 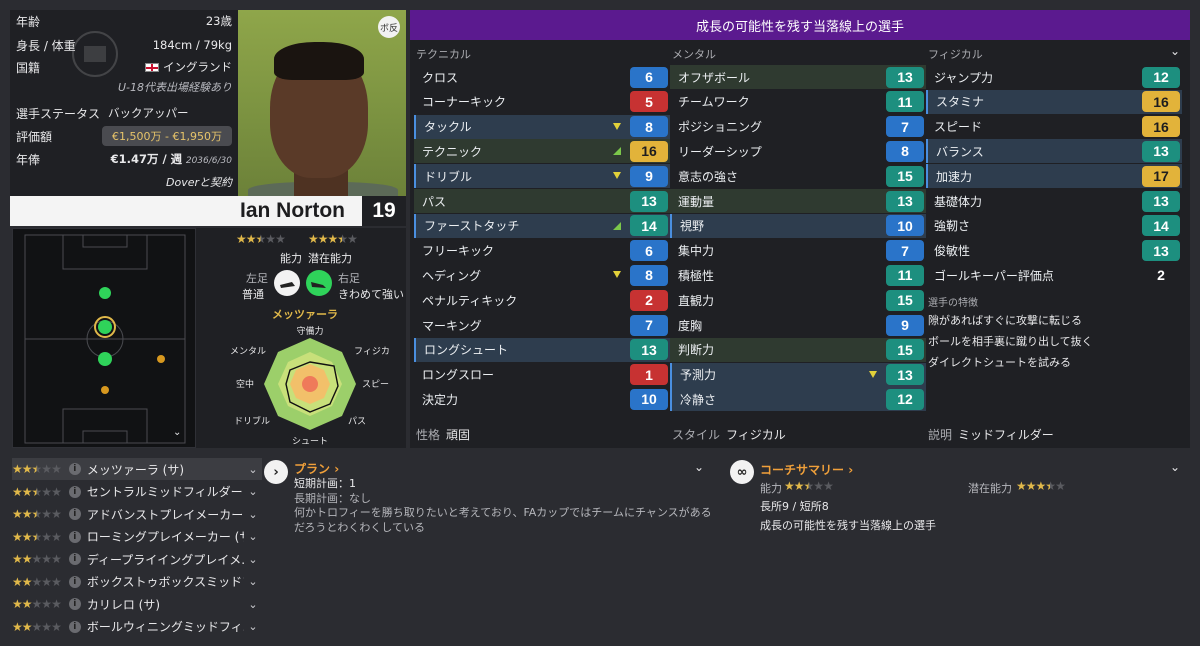 What do you see at coordinates (309, 331) in the screenshot?
I see `radar-label: 守備力` at bounding box center [309, 331].